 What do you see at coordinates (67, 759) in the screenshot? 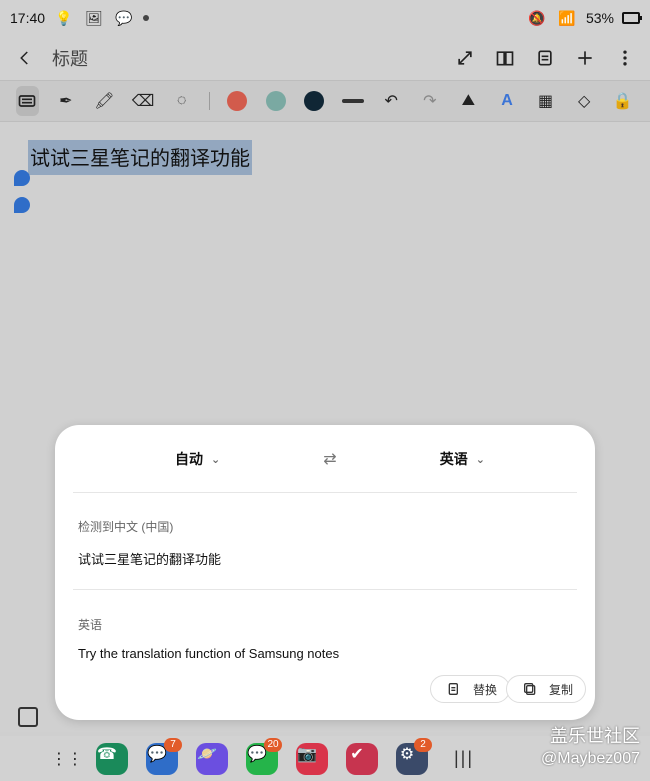
I see `apps-grid-icon: ⋮⋮` at bounding box center [67, 759].